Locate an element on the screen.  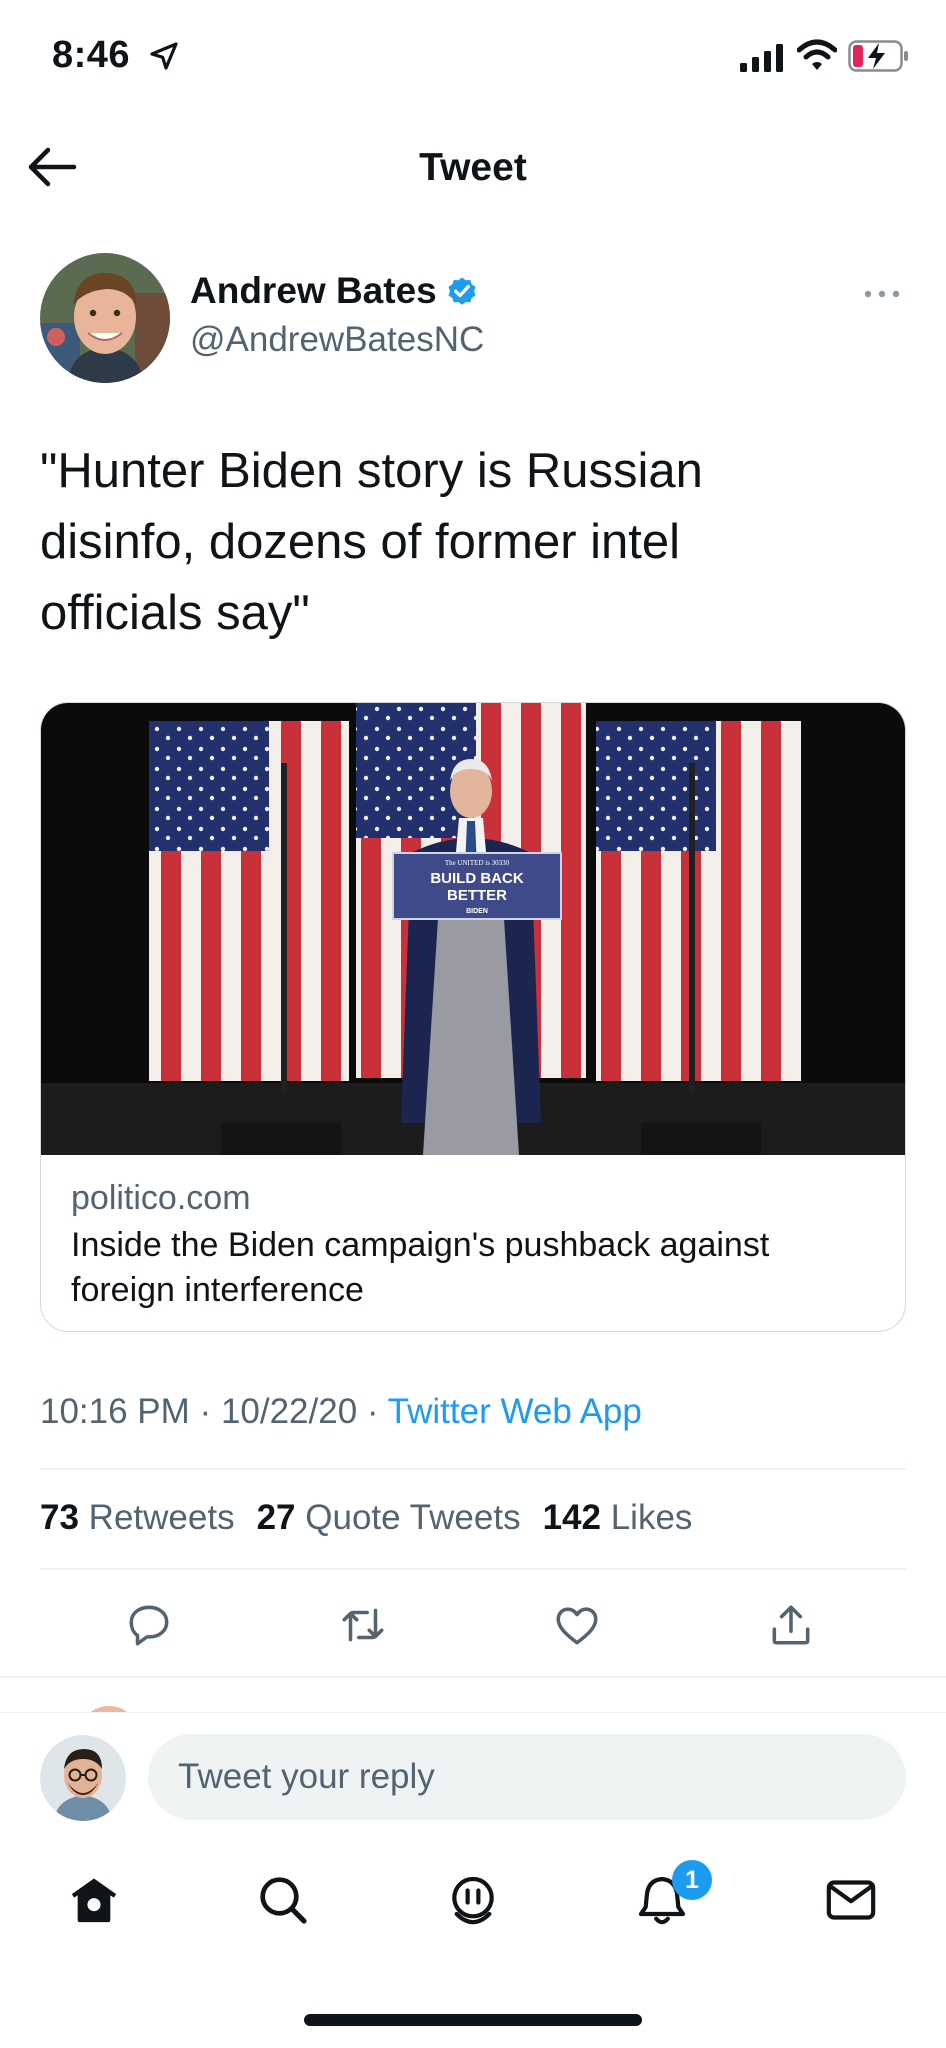
more-options-icon is located at coordinates (882, 294).